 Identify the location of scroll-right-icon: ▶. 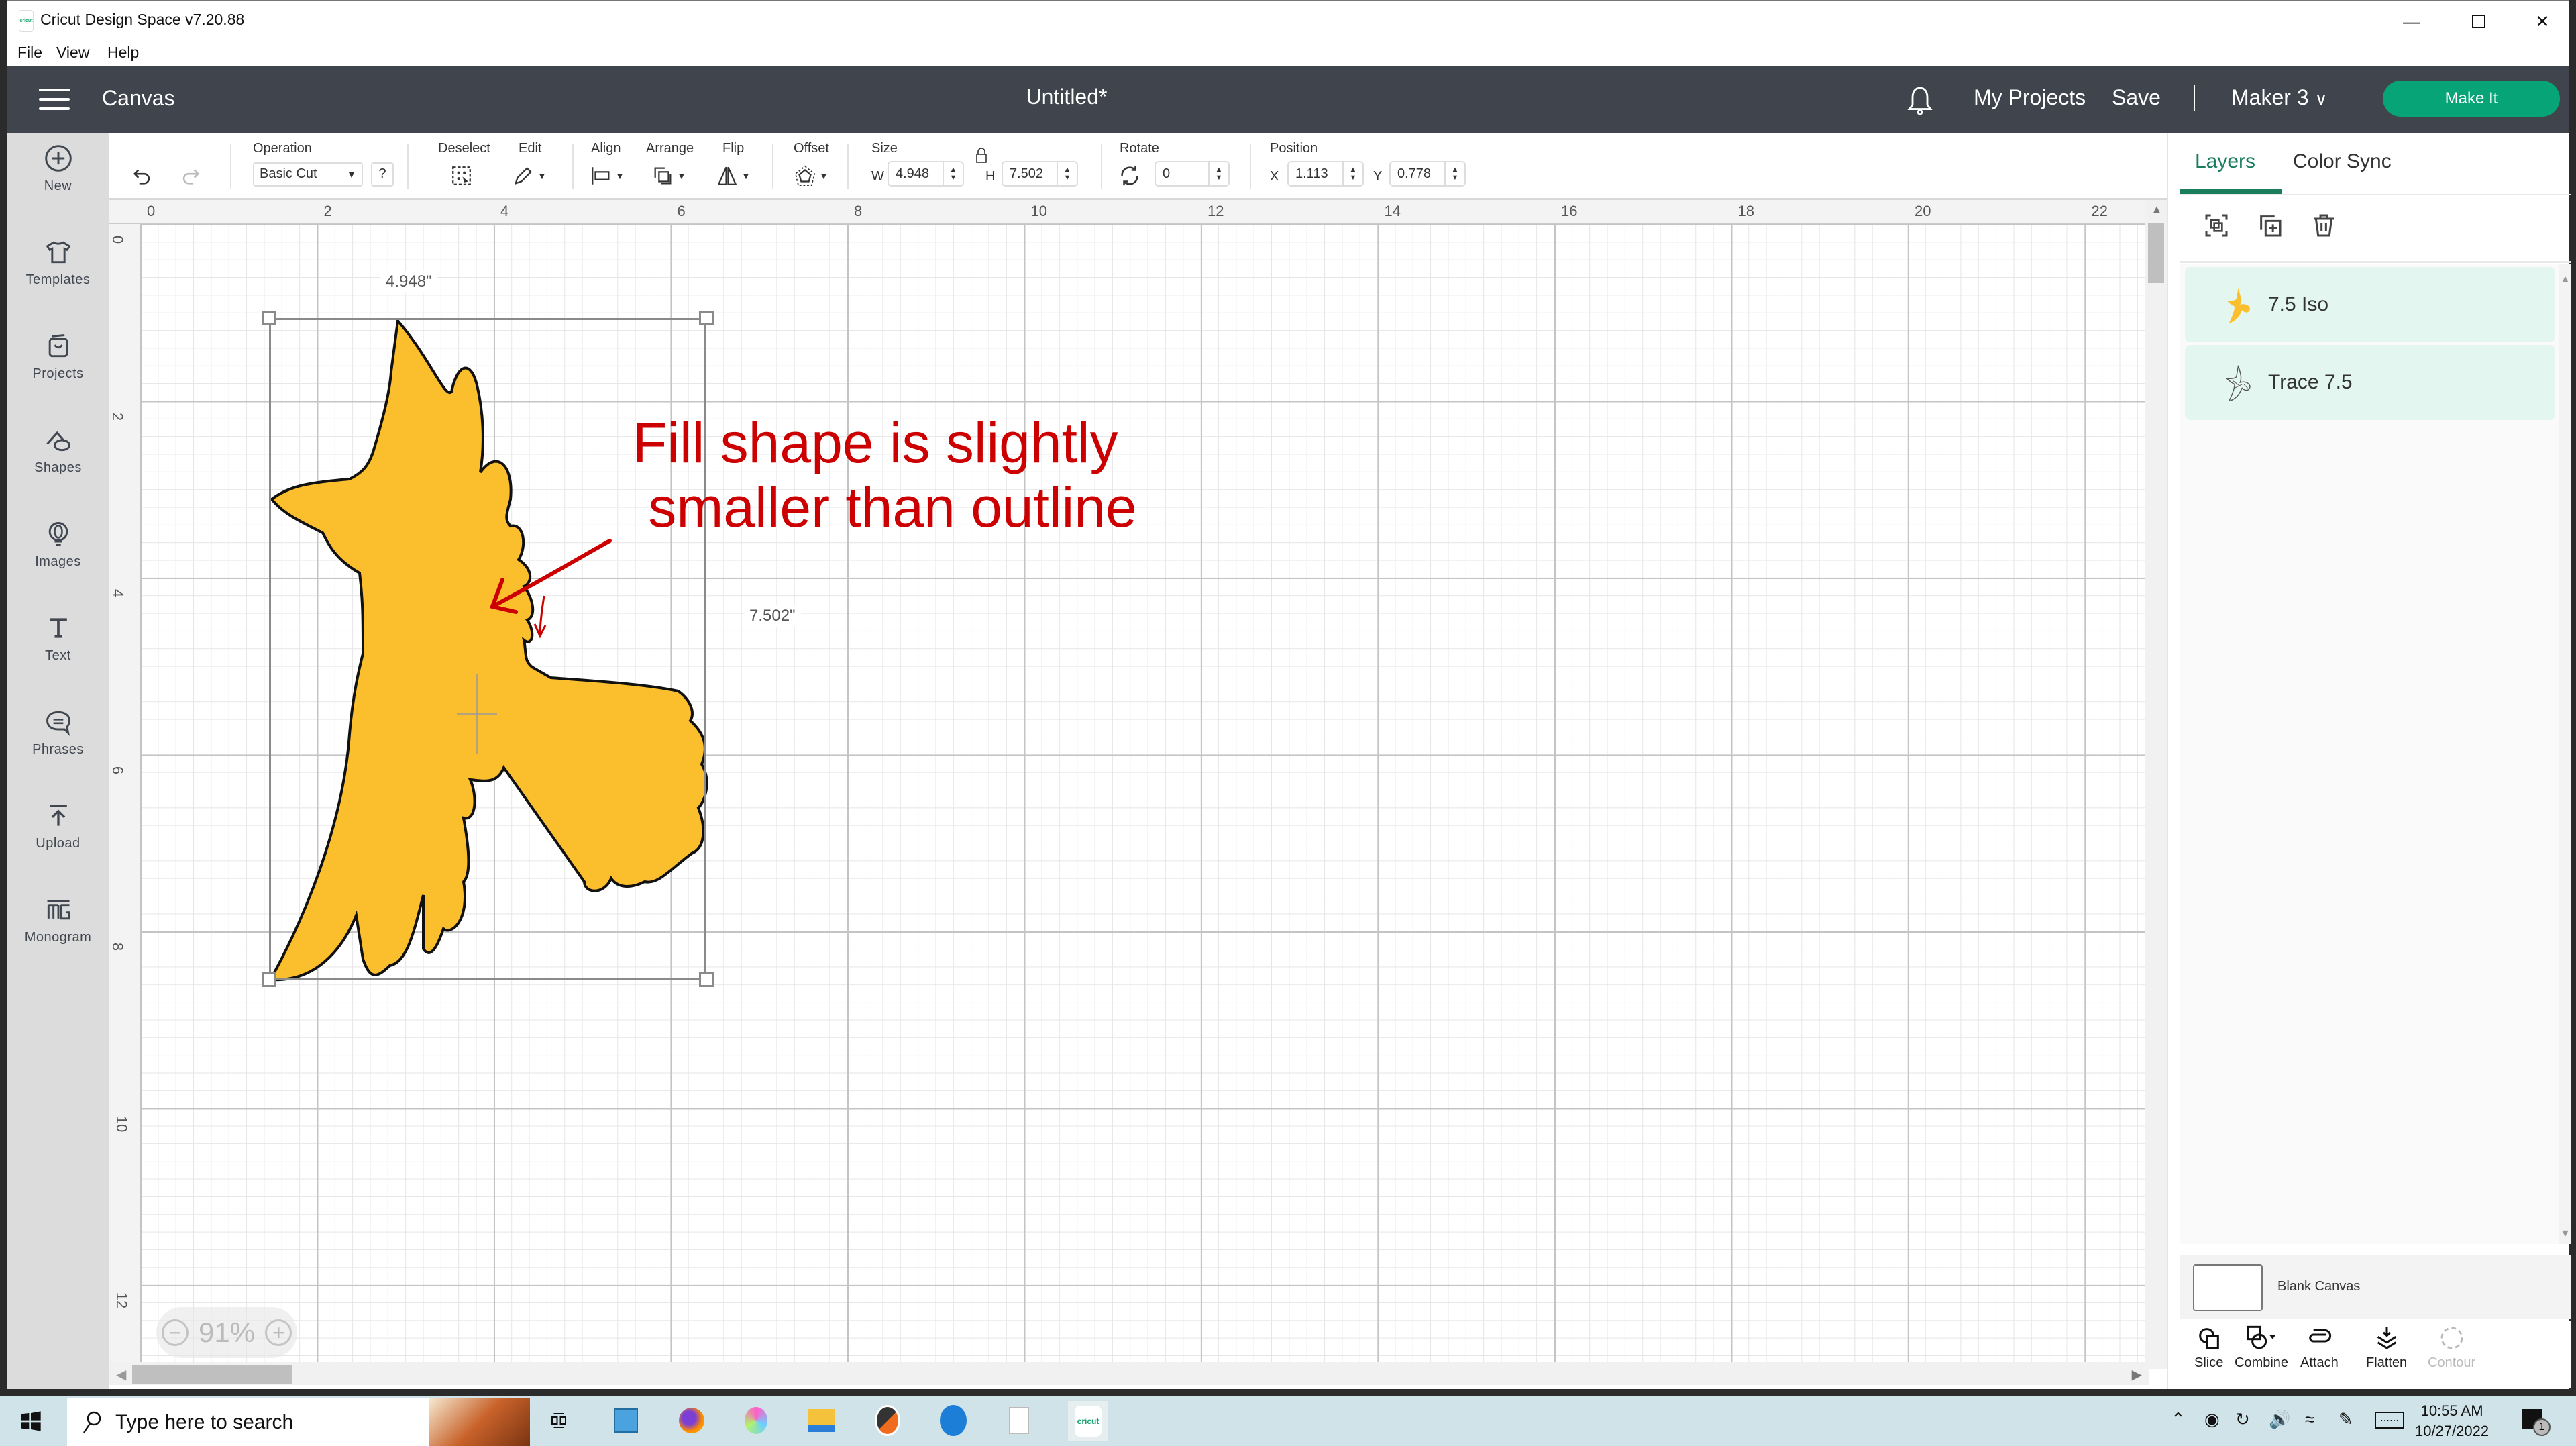
(2137, 1374).